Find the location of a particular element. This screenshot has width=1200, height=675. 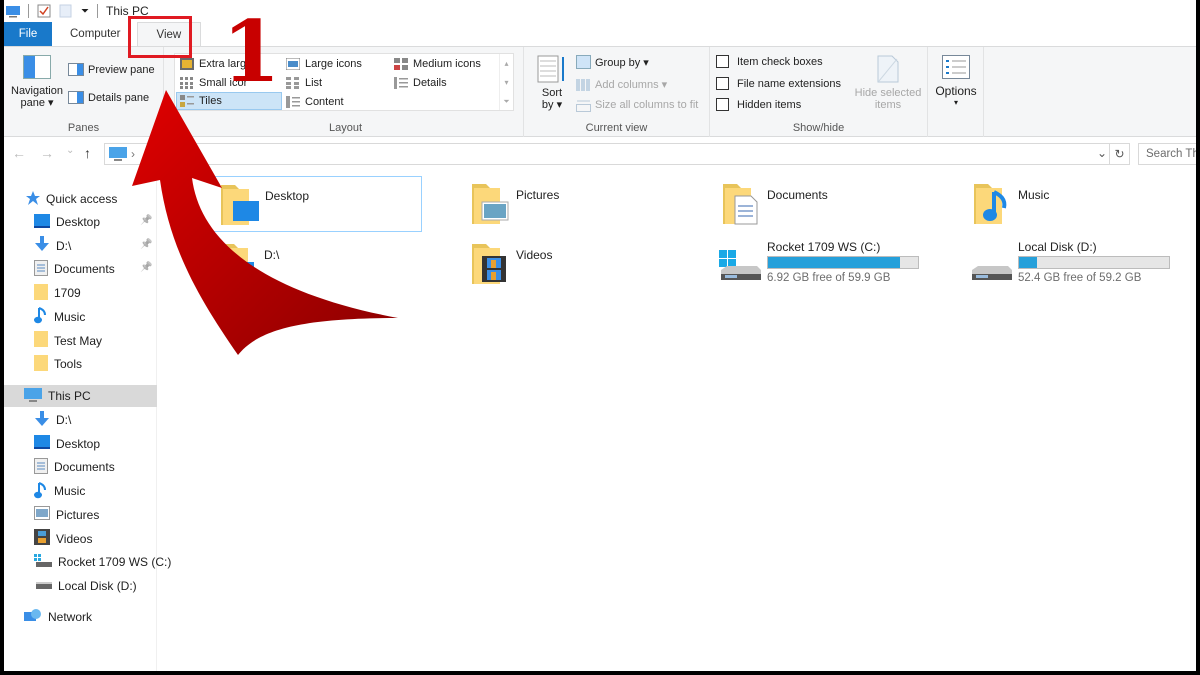

music-icon is located at coordinates (41, 491).